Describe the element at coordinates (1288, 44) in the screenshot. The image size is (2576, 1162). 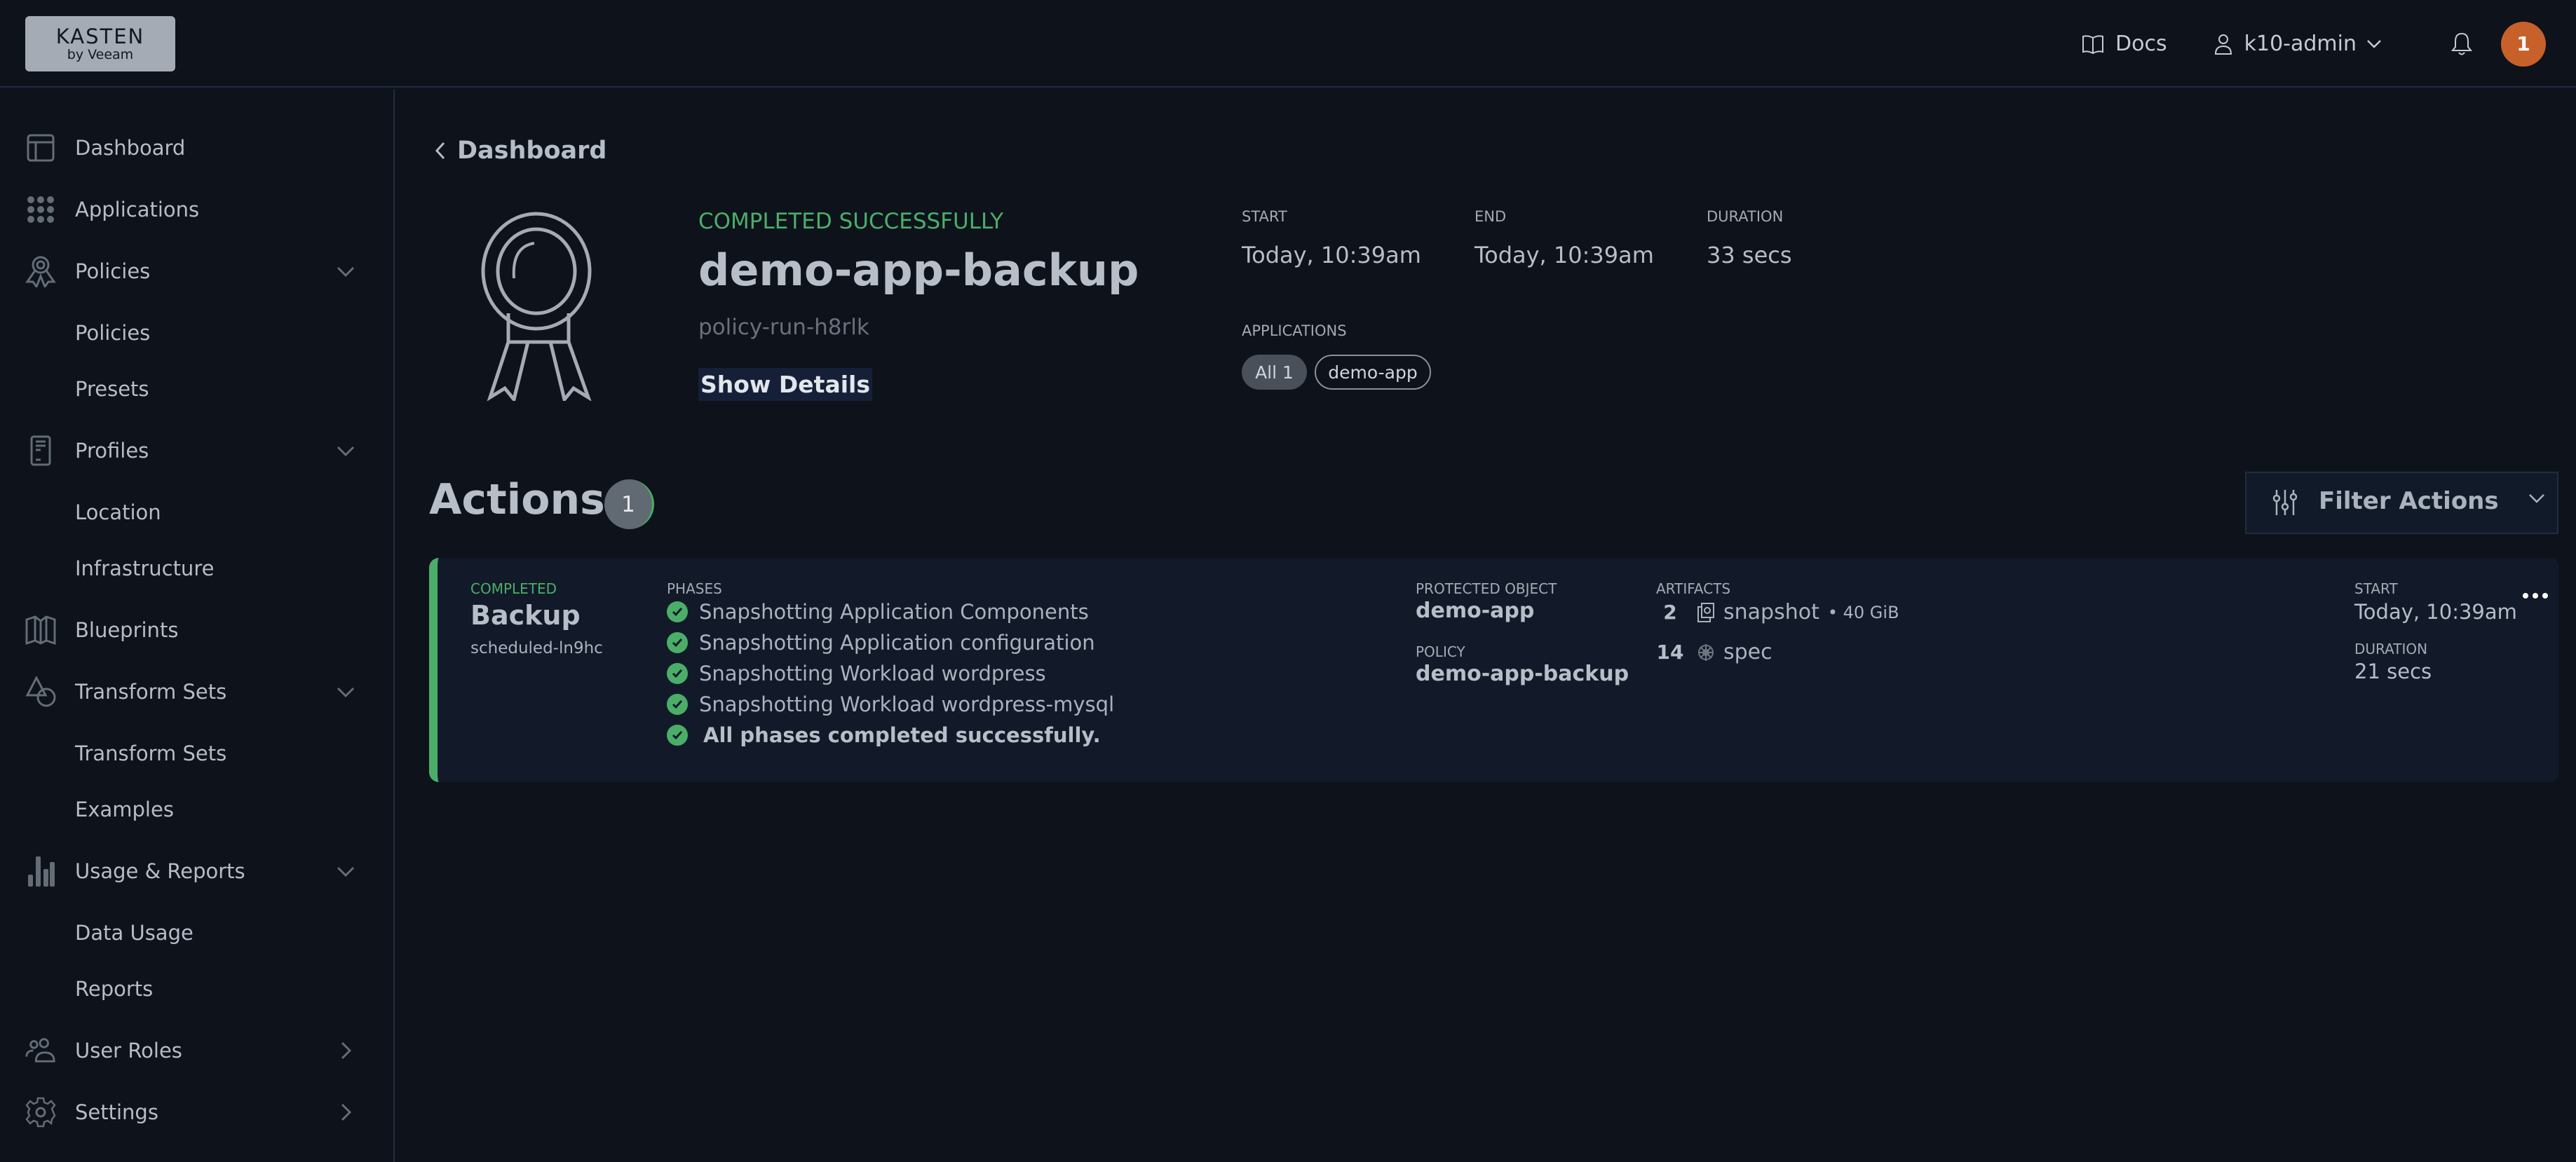
I see `top-bar: KASTEN by Veeam Docs k10-admin 1` at that location.